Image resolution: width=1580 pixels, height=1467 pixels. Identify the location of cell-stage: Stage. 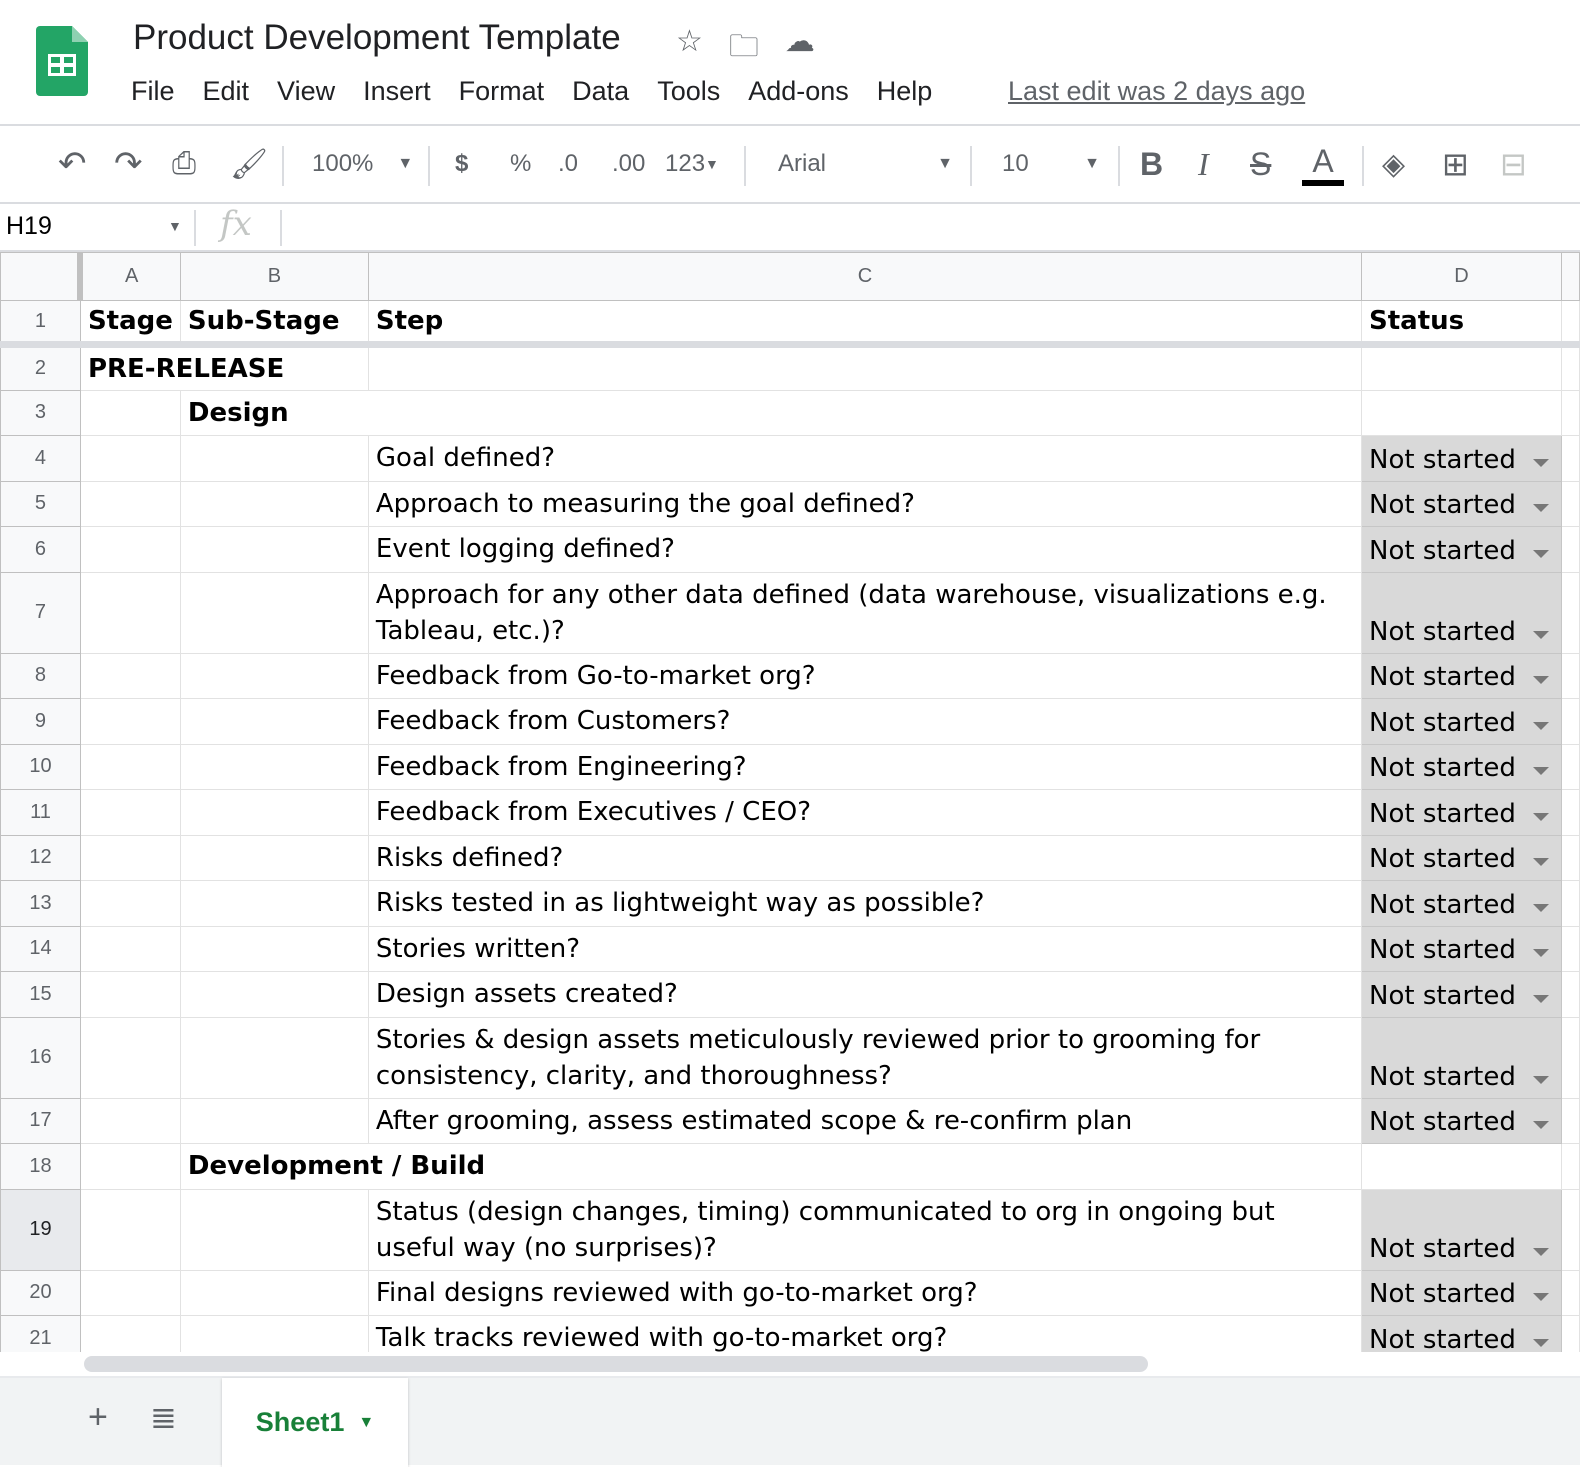
(130, 324).